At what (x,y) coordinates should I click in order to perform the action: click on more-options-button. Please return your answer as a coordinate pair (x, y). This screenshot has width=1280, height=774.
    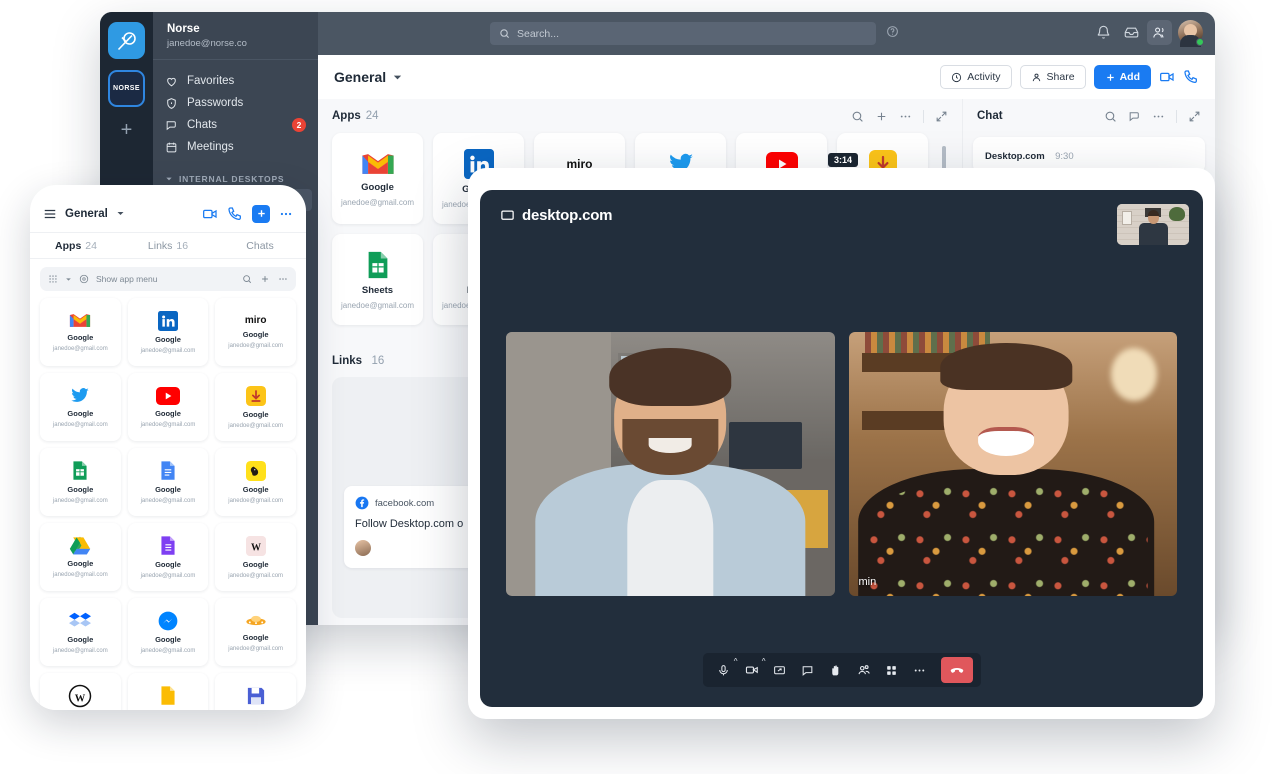
    Looking at the image, I should click on (920, 670).